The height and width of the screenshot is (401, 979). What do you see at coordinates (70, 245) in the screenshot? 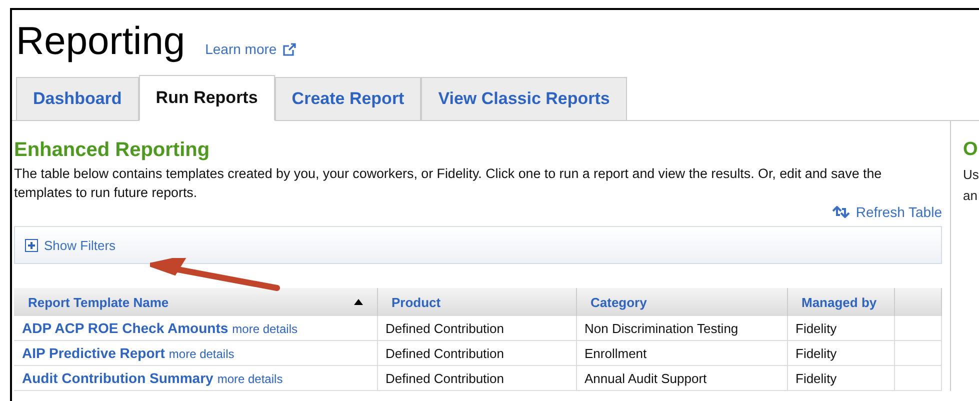
I see `show-filters-link: Show Filters` at bounding box center [70, 245].